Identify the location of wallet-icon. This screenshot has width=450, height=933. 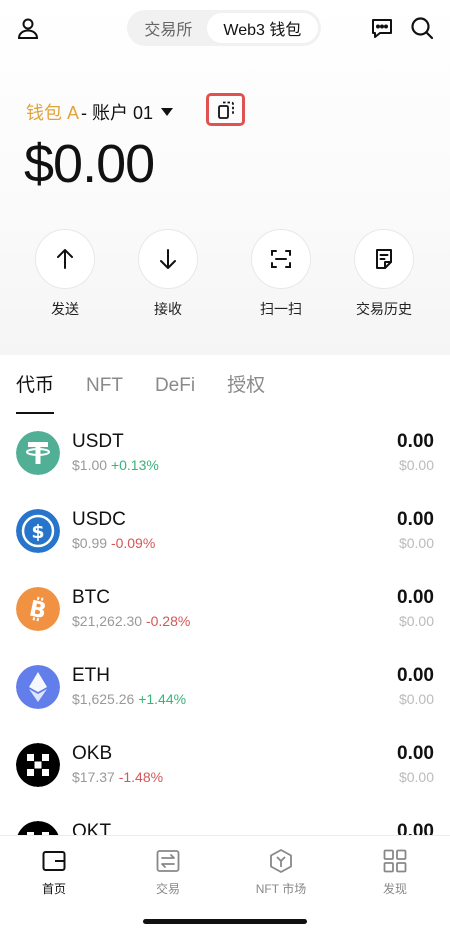
(54, 861).